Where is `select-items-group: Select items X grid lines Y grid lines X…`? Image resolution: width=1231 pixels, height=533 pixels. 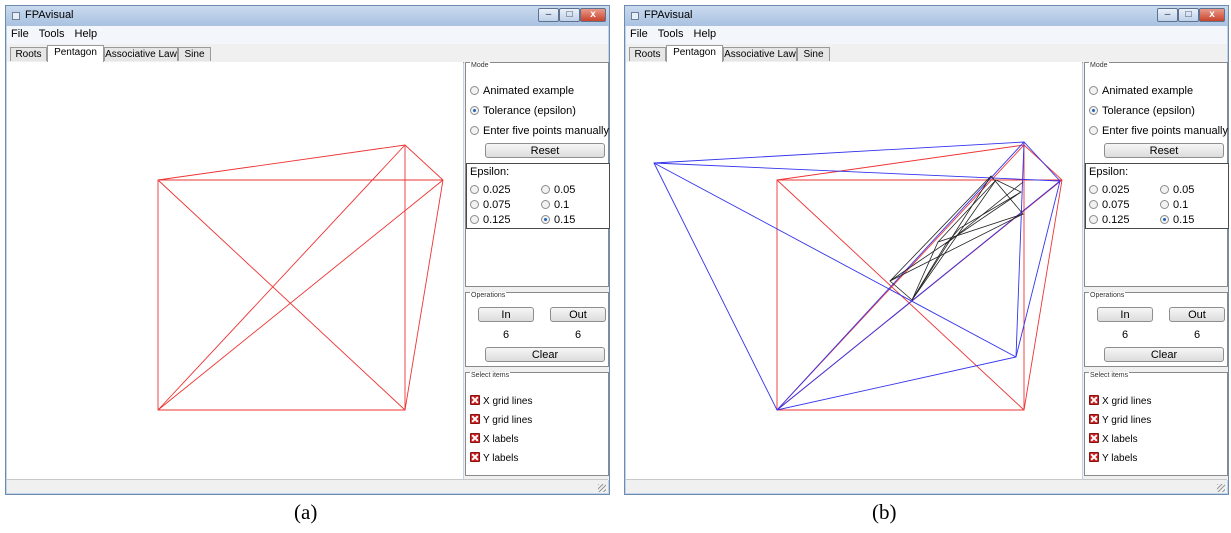 select-items-group: Select items X grid lines Y grid lines X… is located at coordinates (1156, 424).